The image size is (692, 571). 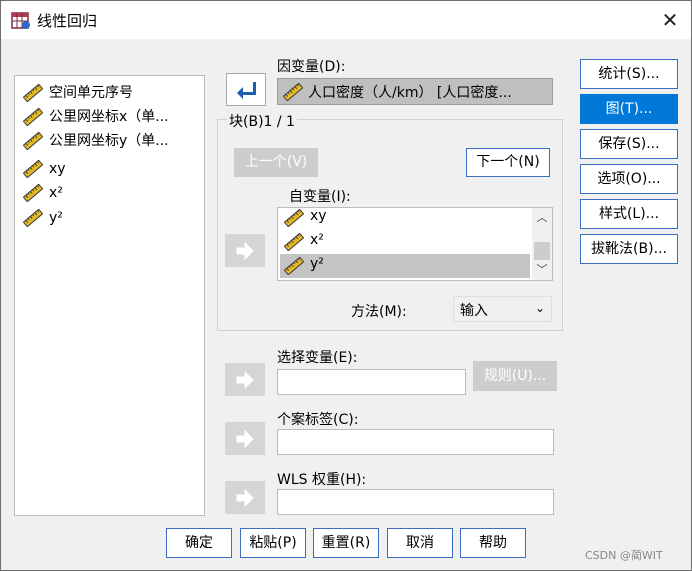 What do you see at coordinates (474, 311) in the screenshot?
I see `method-value: 输入` at bounding box center [474, 311].